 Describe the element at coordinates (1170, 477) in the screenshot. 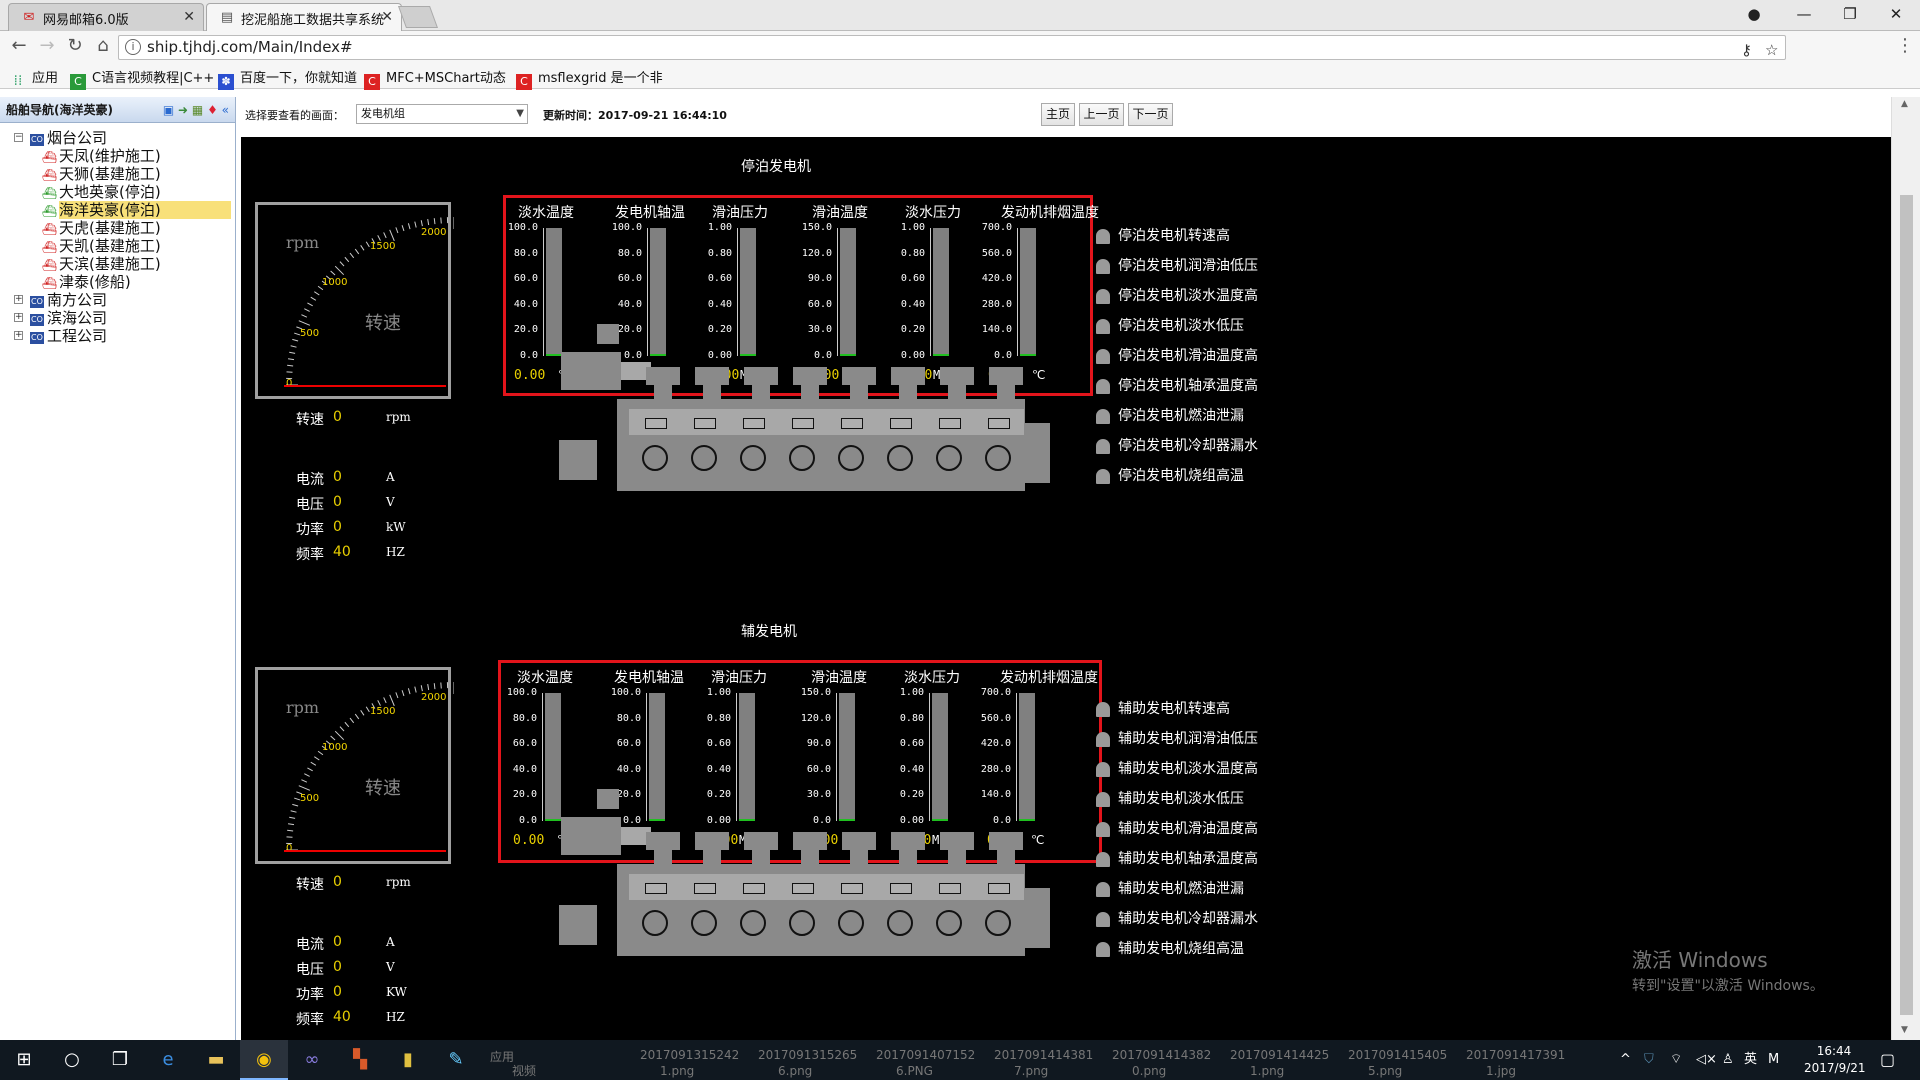

I see `alarm-indicator: 停泊发电机烧组高温` at that location.